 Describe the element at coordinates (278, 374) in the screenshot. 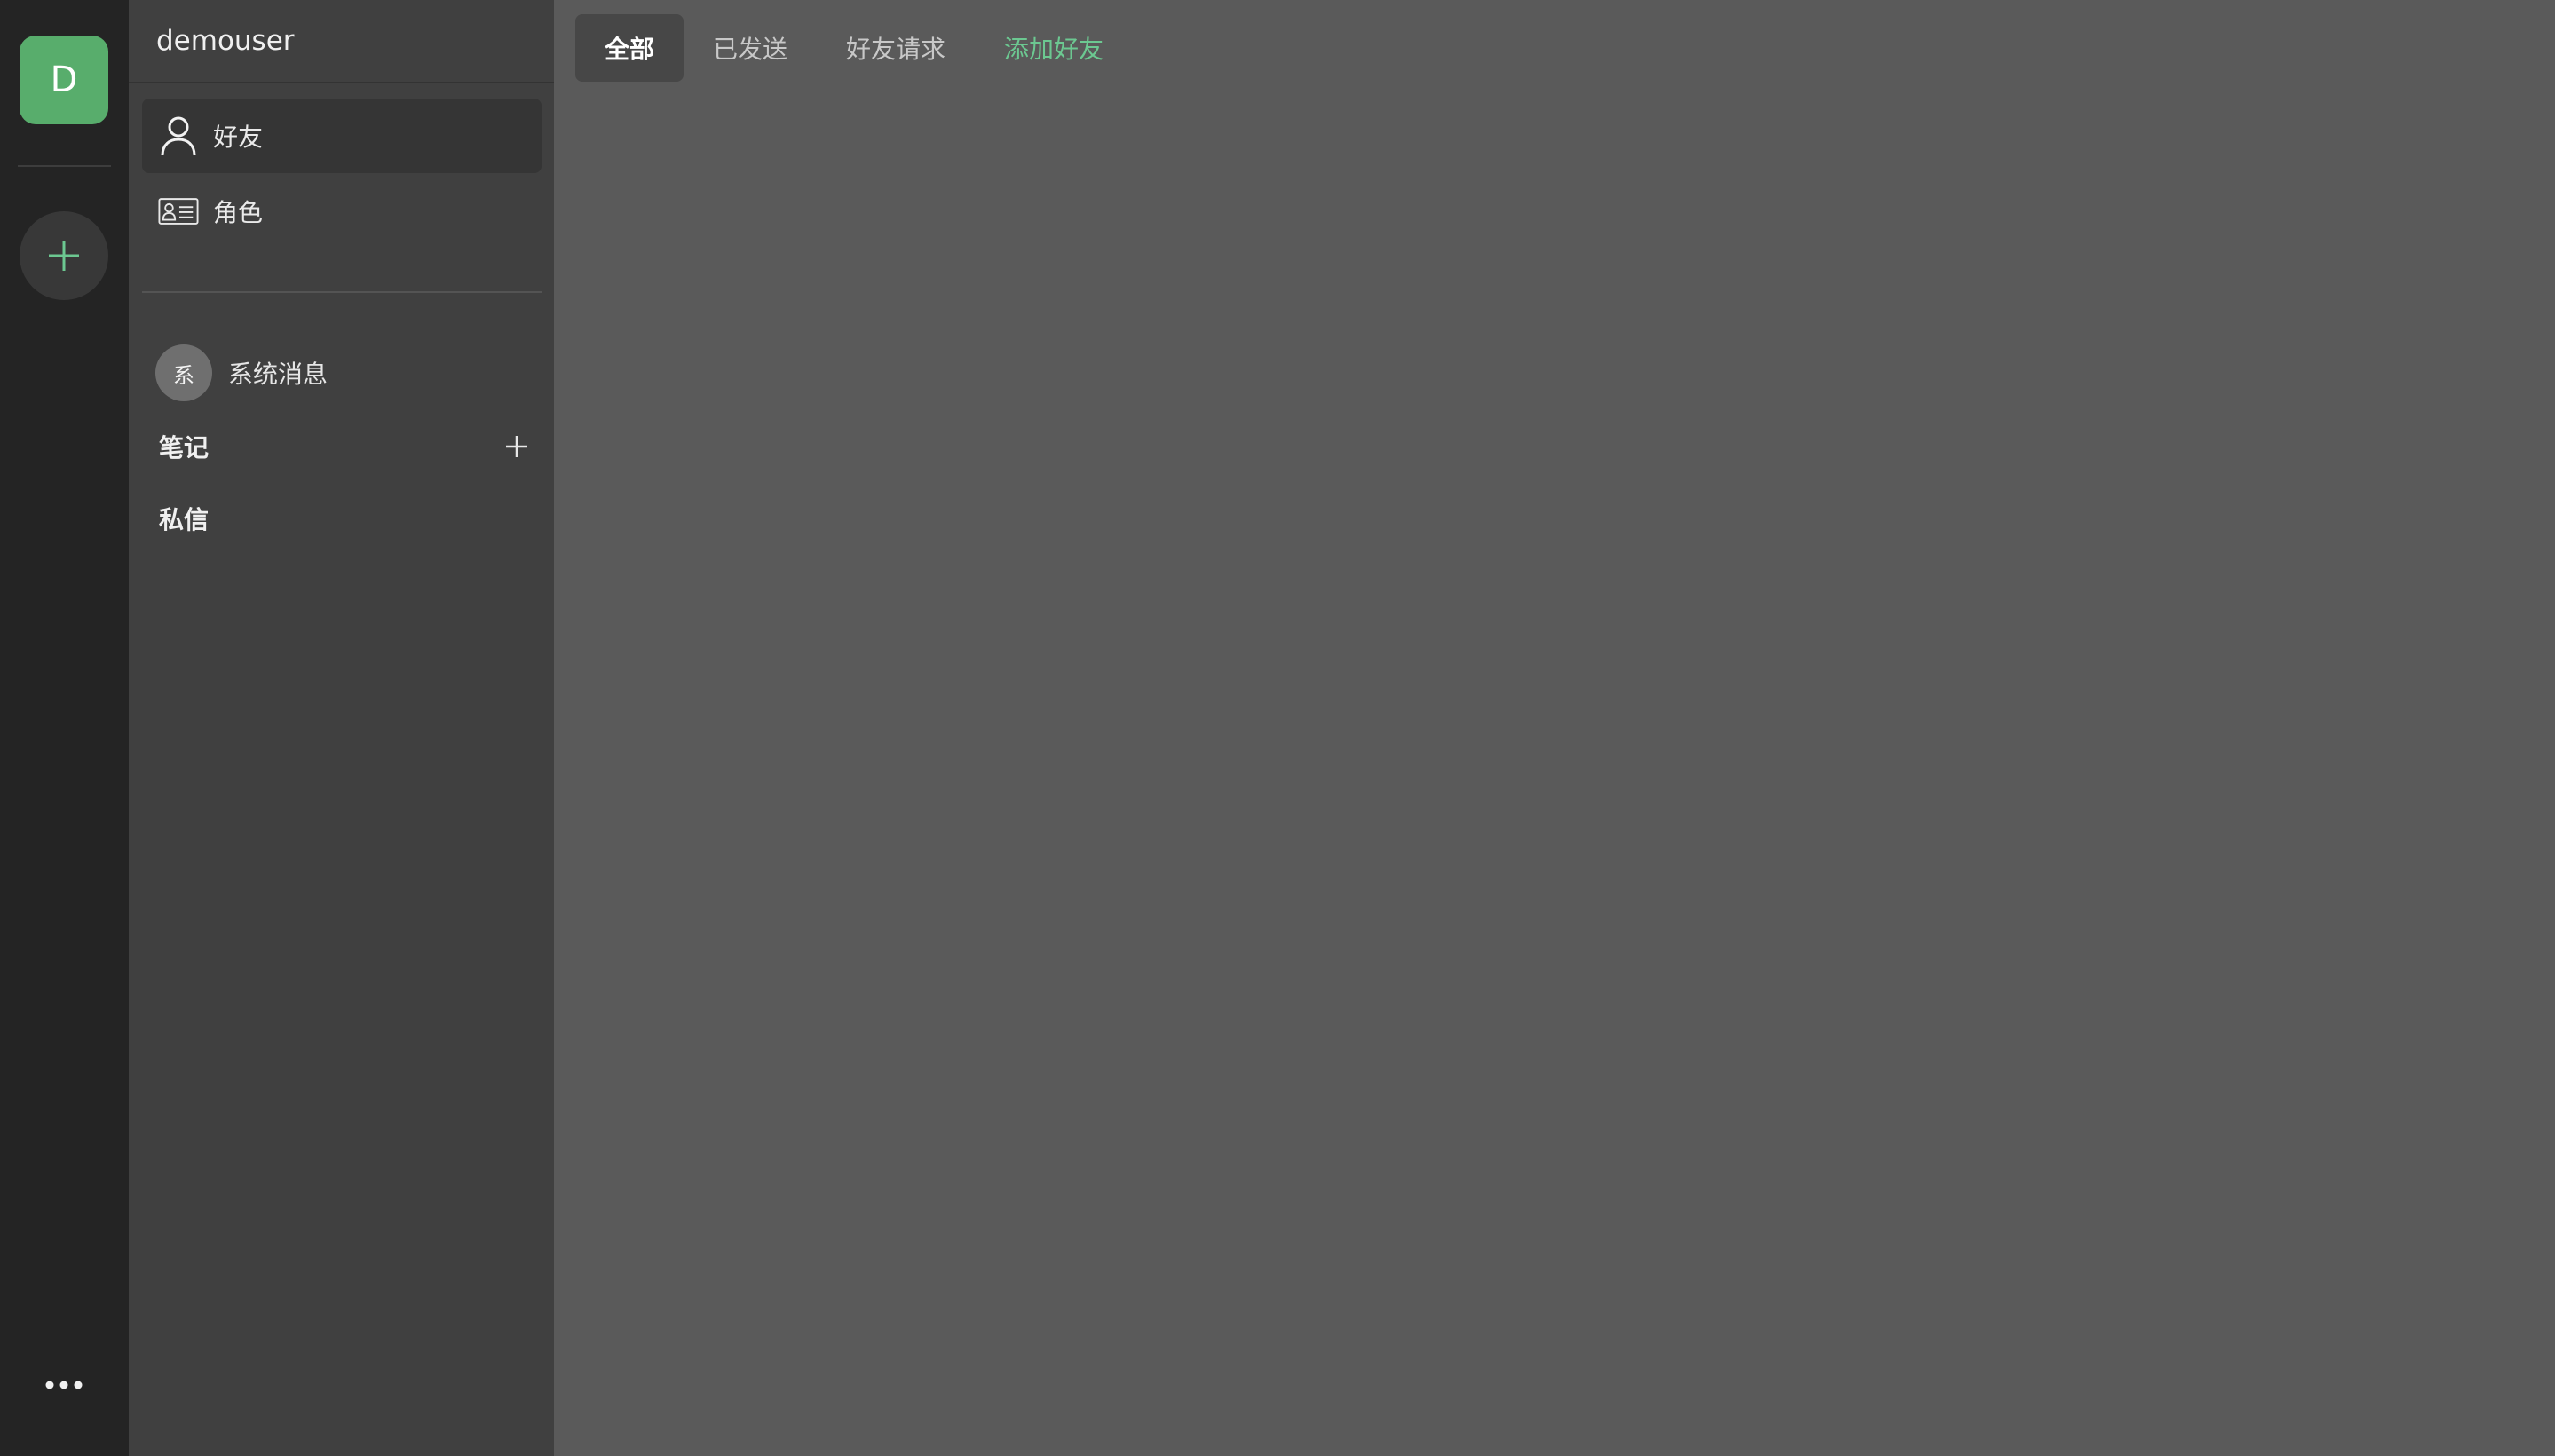

I see `system-message-label: 系统消息` at that location.